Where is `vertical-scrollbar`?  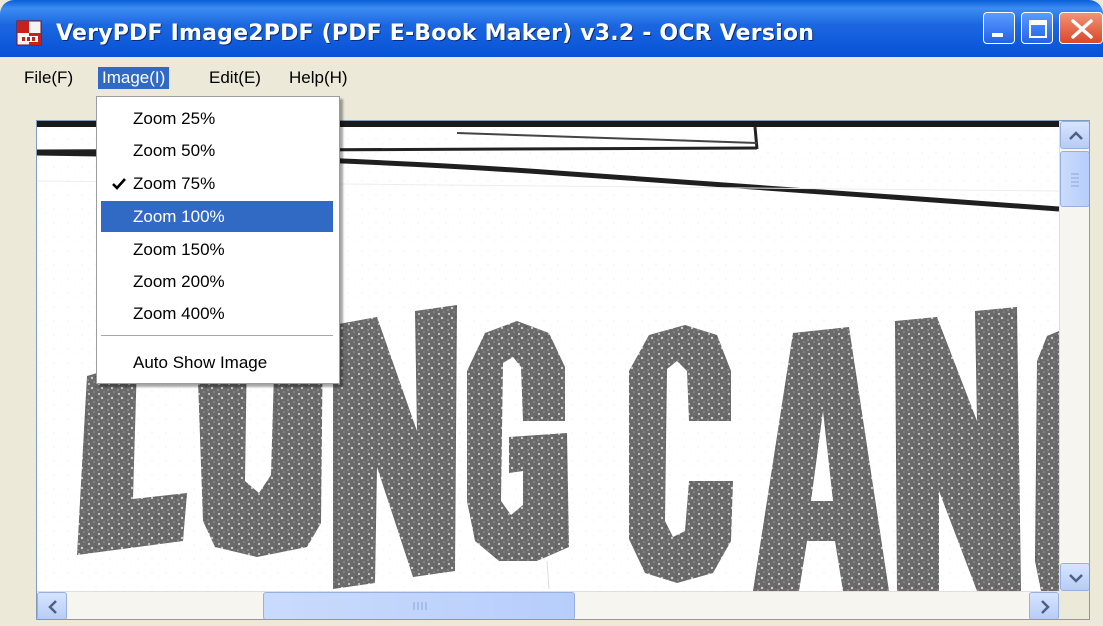 vertical-scrollbar is located at coordinates (1074, 356).